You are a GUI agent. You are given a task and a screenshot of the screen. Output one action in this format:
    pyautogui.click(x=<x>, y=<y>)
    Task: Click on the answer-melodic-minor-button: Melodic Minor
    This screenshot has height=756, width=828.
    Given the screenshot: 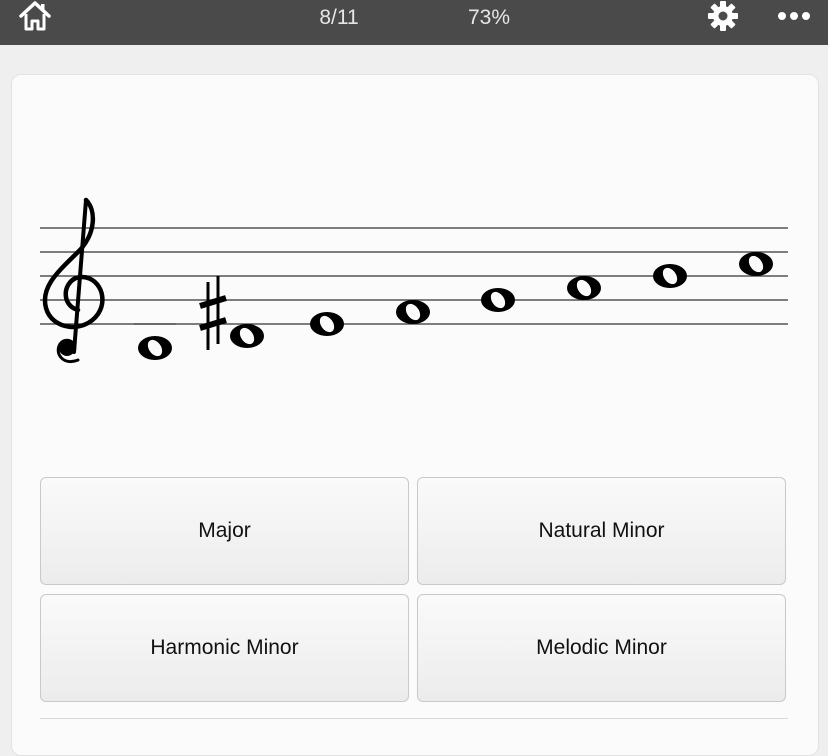 What is the action you would take?
    pyautogui.click(x=601, y=648)
    